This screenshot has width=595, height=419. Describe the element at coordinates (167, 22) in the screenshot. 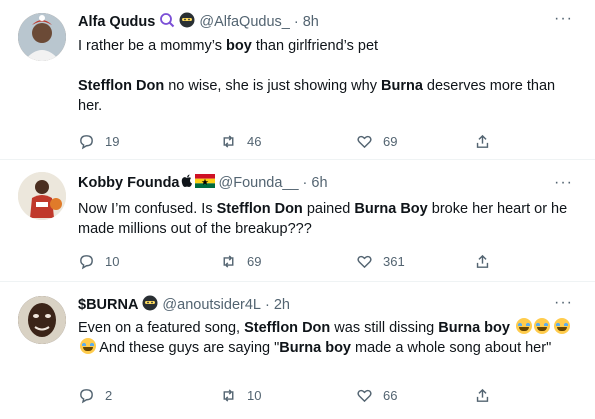

I see `magnifier-emoji-icon` at that location.